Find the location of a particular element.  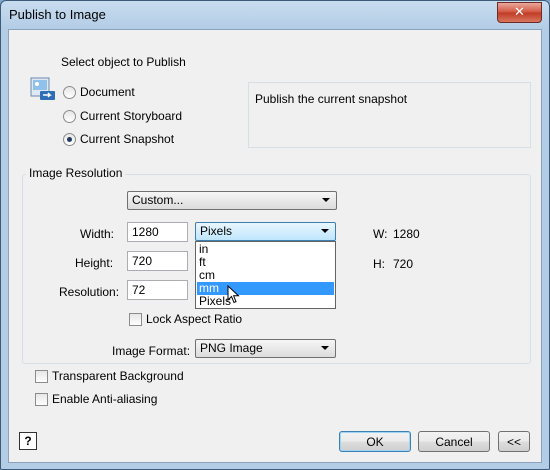

unit-option-pixels: Pixels is located at coordinates (265, 301).